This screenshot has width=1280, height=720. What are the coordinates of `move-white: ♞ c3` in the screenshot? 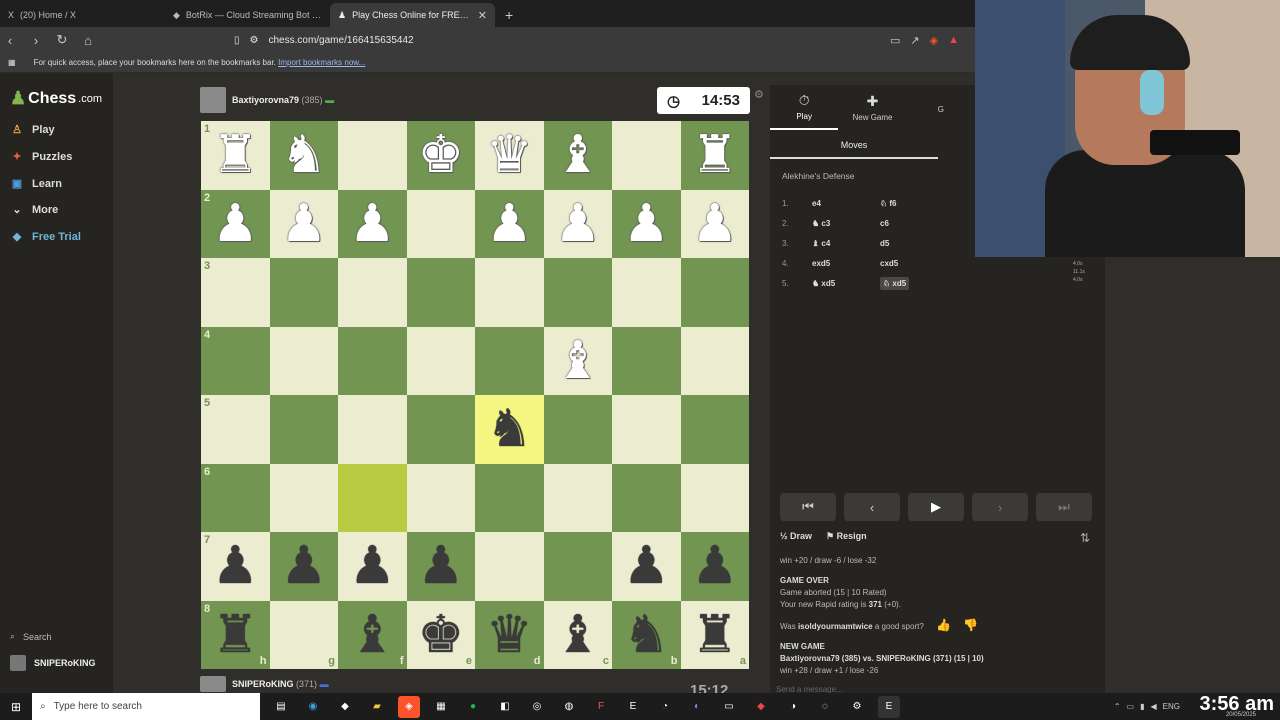 It's located at (846, 223).